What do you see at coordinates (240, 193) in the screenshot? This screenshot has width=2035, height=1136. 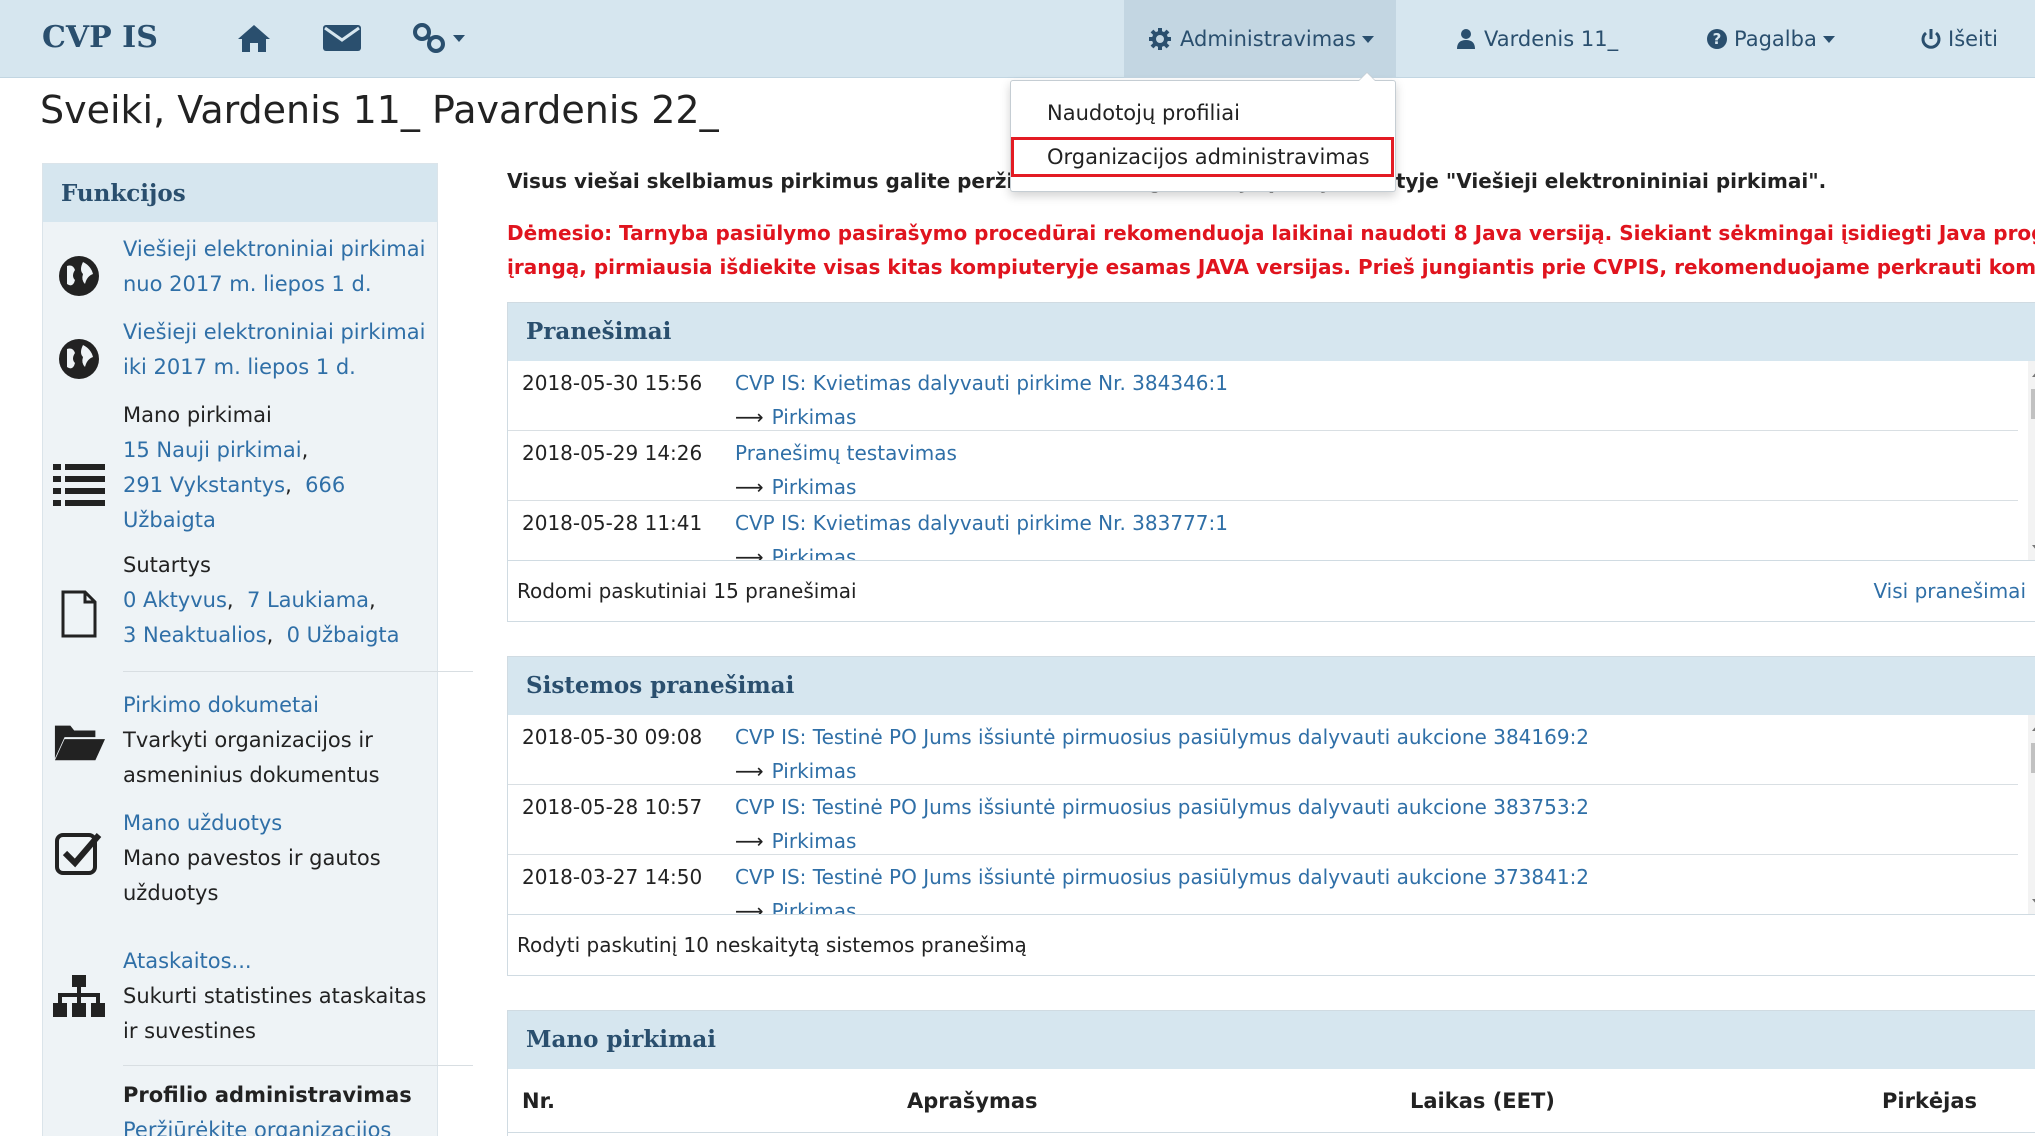 I see `sidebar-title: Funkcijos` at bounding box center [240, 193].